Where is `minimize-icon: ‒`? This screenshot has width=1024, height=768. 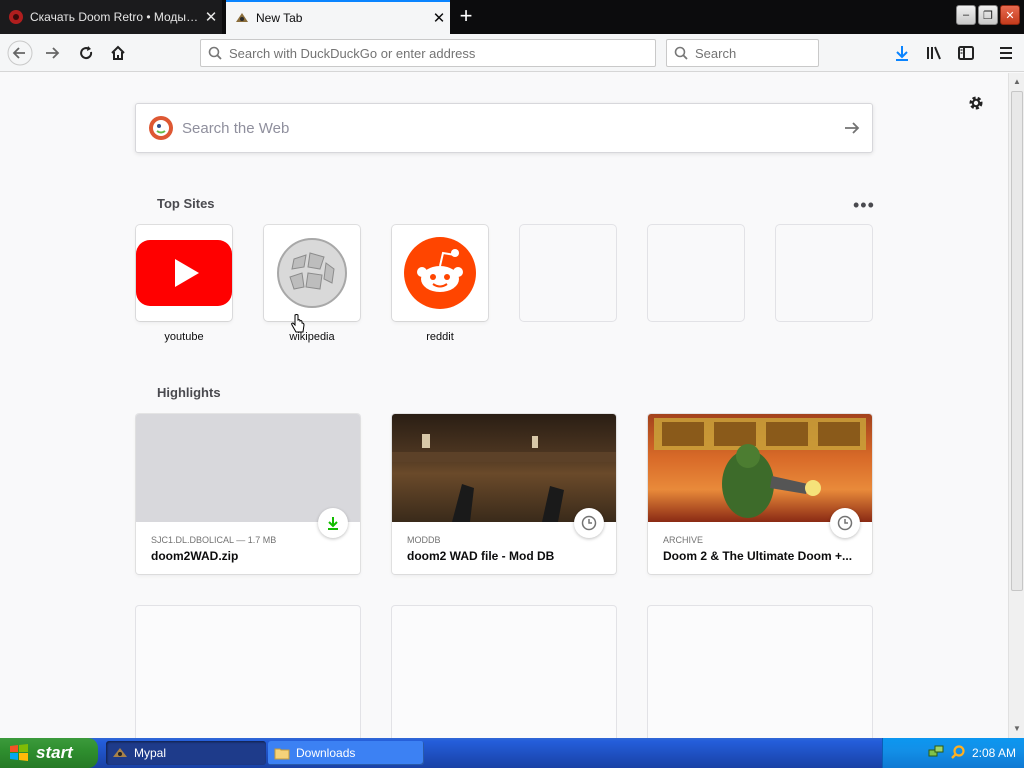 minimize-icon: ‒ is located at coordinates (966, 15).